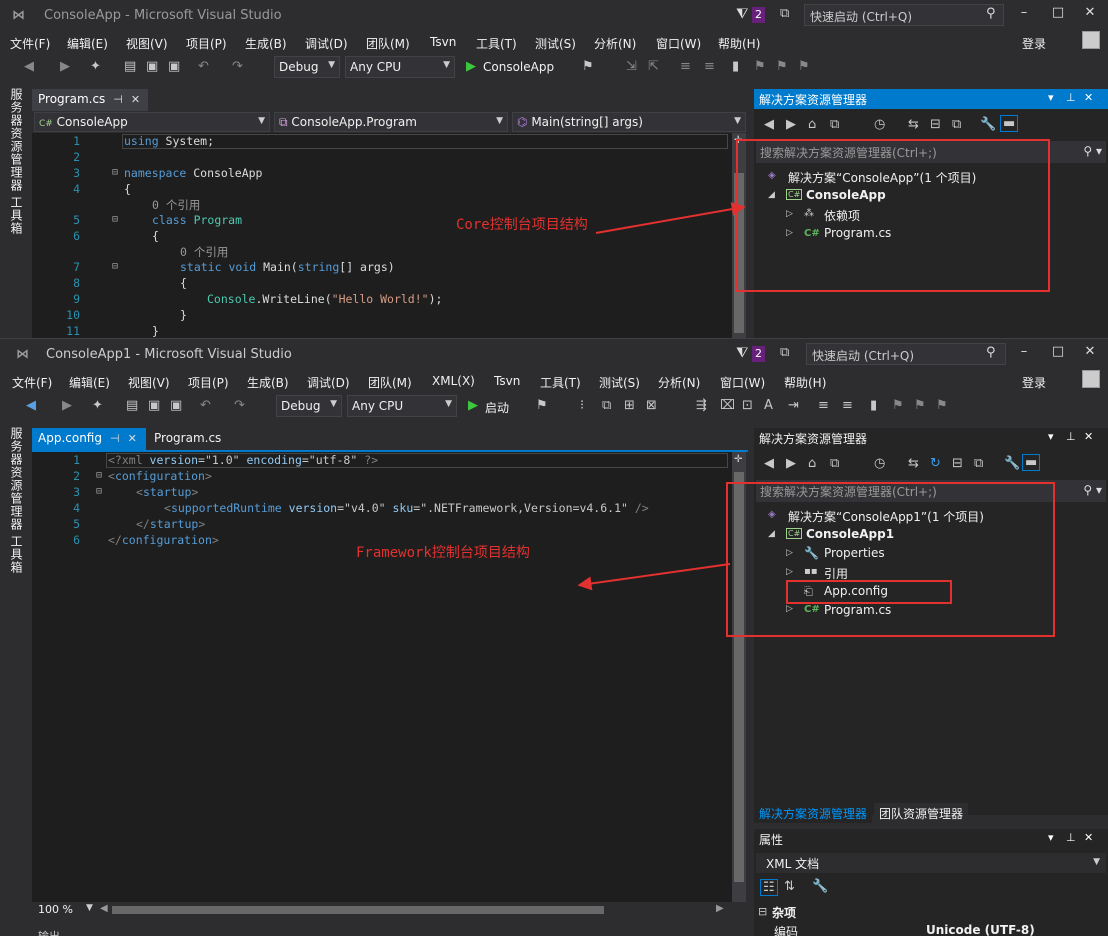  Describe the element at coordinates (90, 100) in the screenshot. I see `tab-program-cs: Program.cs ⊣ ✕` at that location.